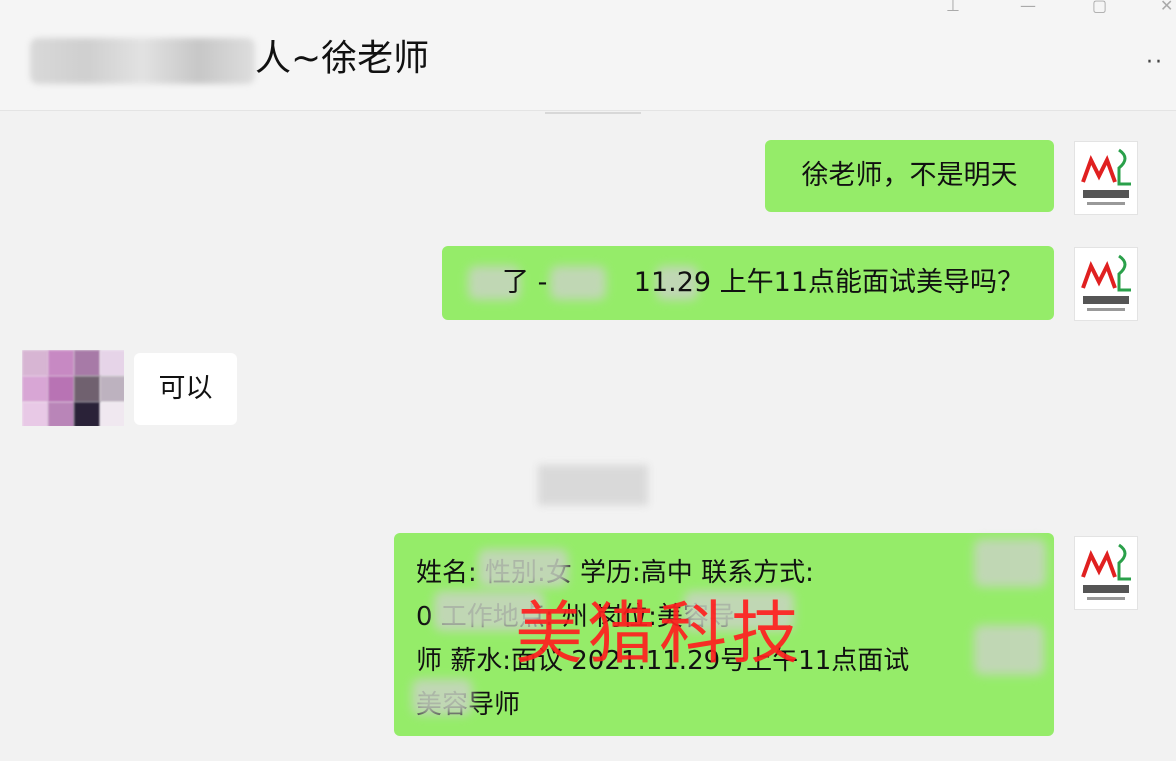 The image size is (1176, 761). What do you see at coordinates (588, 55) in the screenshot?
I see `chat-header: ⊥ — ▢ ✕ 人~徐老师 ··` at bounding box center [588, 55].